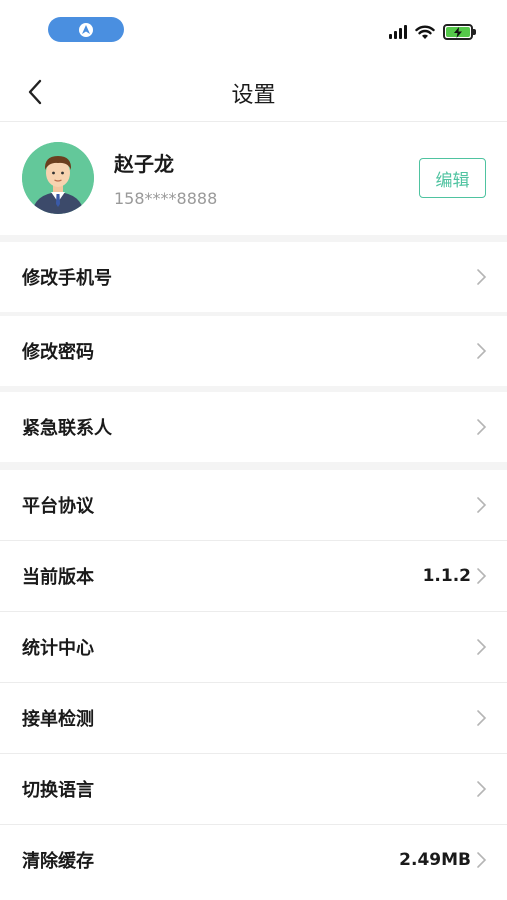 This screenshot has height=900, width=507. Describe the element at coordinates (144, 164) in the screenshot. I see `user-name: 赵子龙` at that location.